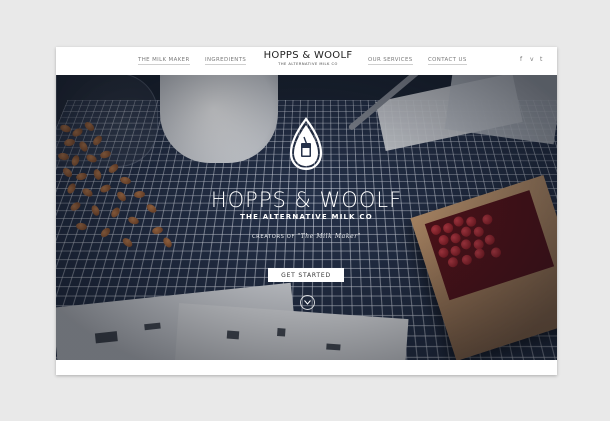 Image resolution: width=610 pixels, height=421 pixels. Describe the element at coordinates (329, 236) in the screenshot. I see `creators-product: "The Milk Maker"` at that location.